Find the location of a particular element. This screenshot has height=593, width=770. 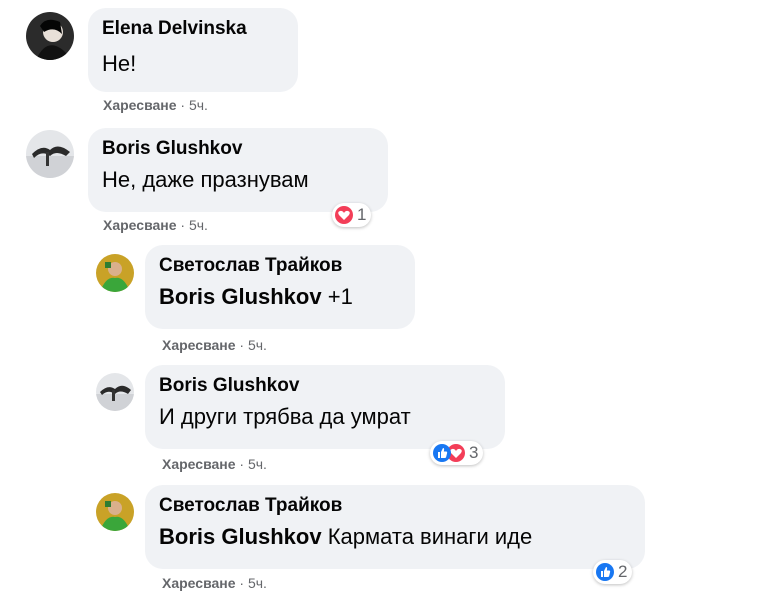

comment-text: Не, даже празнувам is located at coordinates (205, 179).